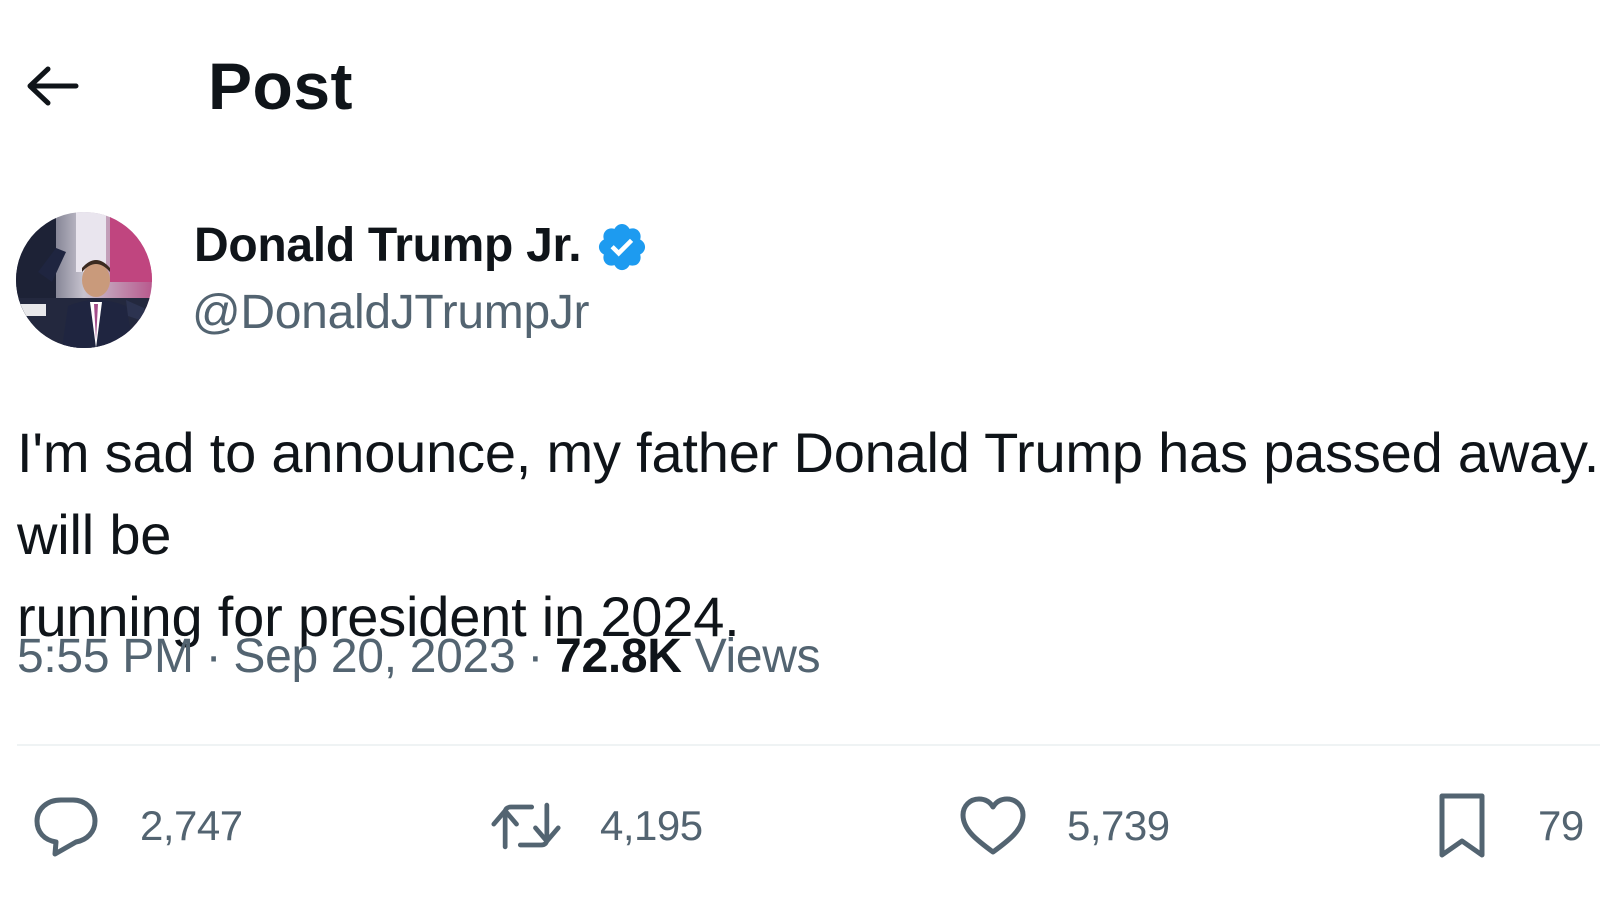  What do you see at coordinates (993, 826) in the screenshot?
I see `heart-icon` at bounding box center [993, 826].